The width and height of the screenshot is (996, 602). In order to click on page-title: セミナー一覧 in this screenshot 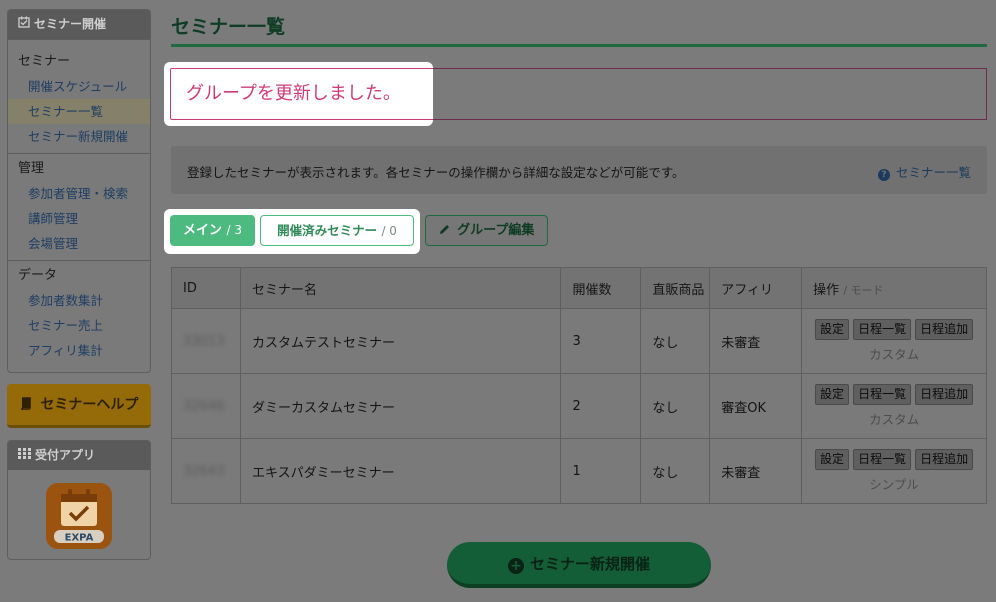, I will do `click(228, 27)`.